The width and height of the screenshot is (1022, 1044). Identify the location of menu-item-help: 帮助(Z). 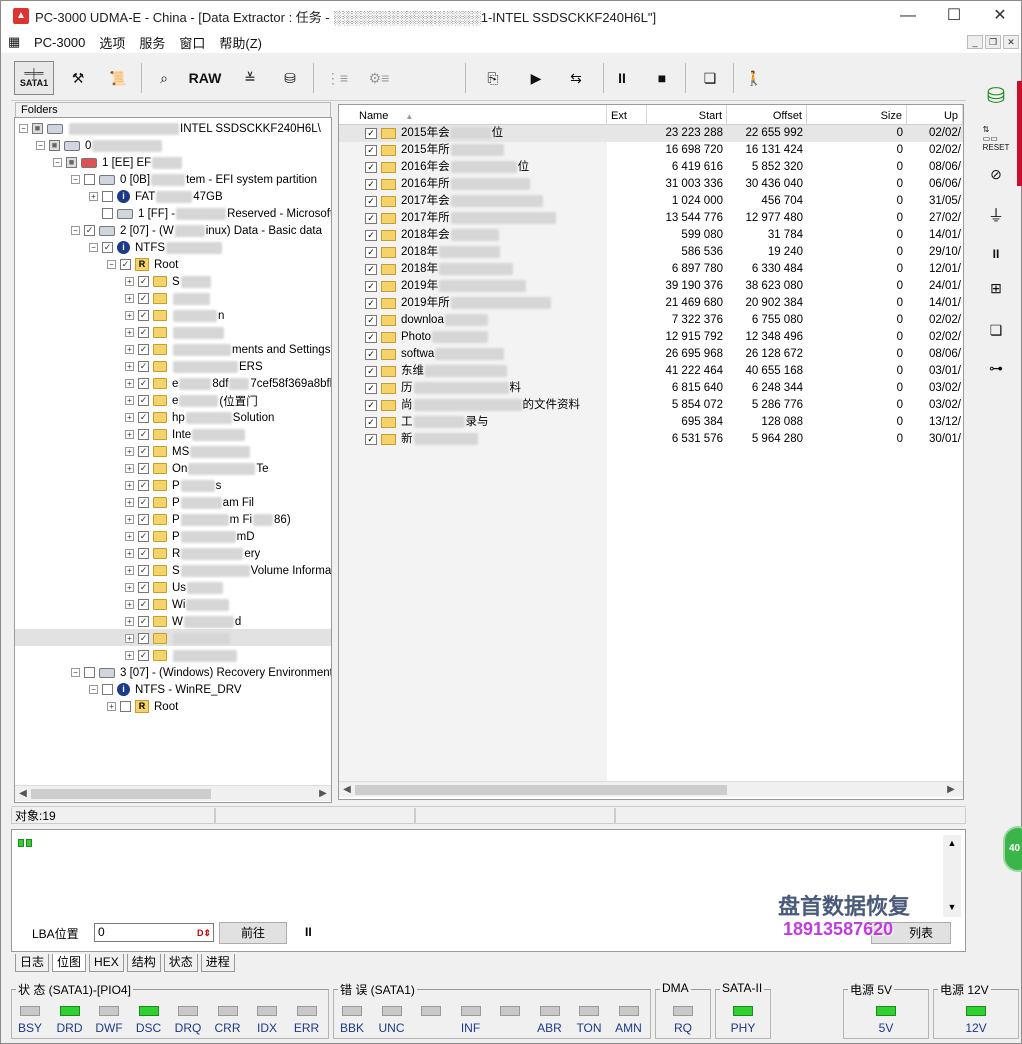
(240, 42).